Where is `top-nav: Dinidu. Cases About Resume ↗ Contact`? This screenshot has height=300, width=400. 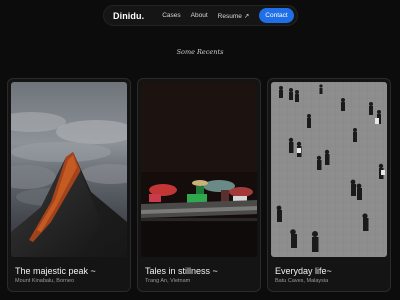 top-nav: Dinidu. Cases About Resume ↗ Contact is located at coordinates (200, 15).